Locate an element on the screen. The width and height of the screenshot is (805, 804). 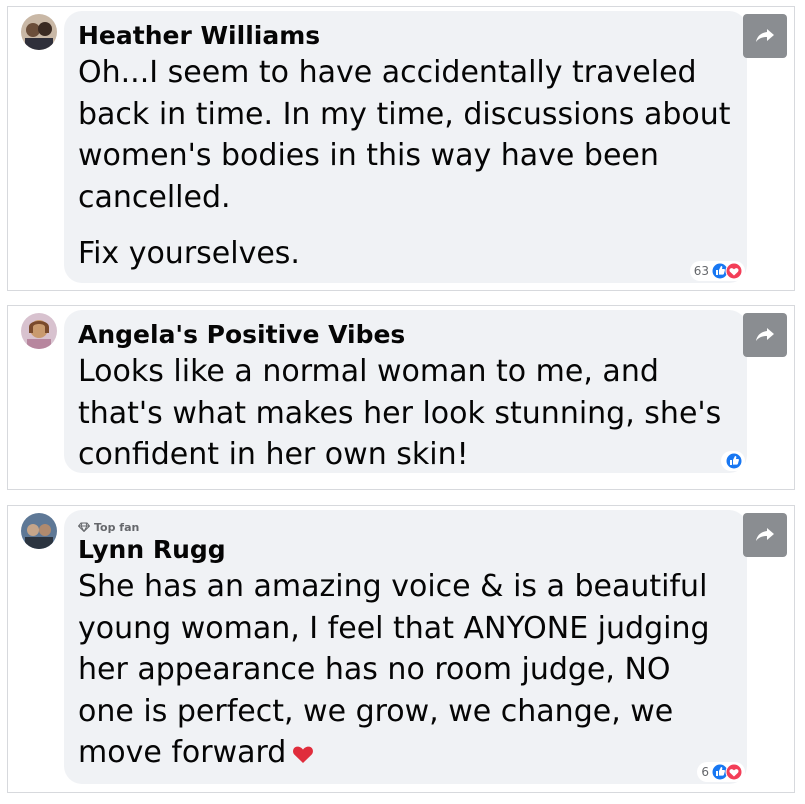
heart-emoji-icon is located at coordinates (303, 754).